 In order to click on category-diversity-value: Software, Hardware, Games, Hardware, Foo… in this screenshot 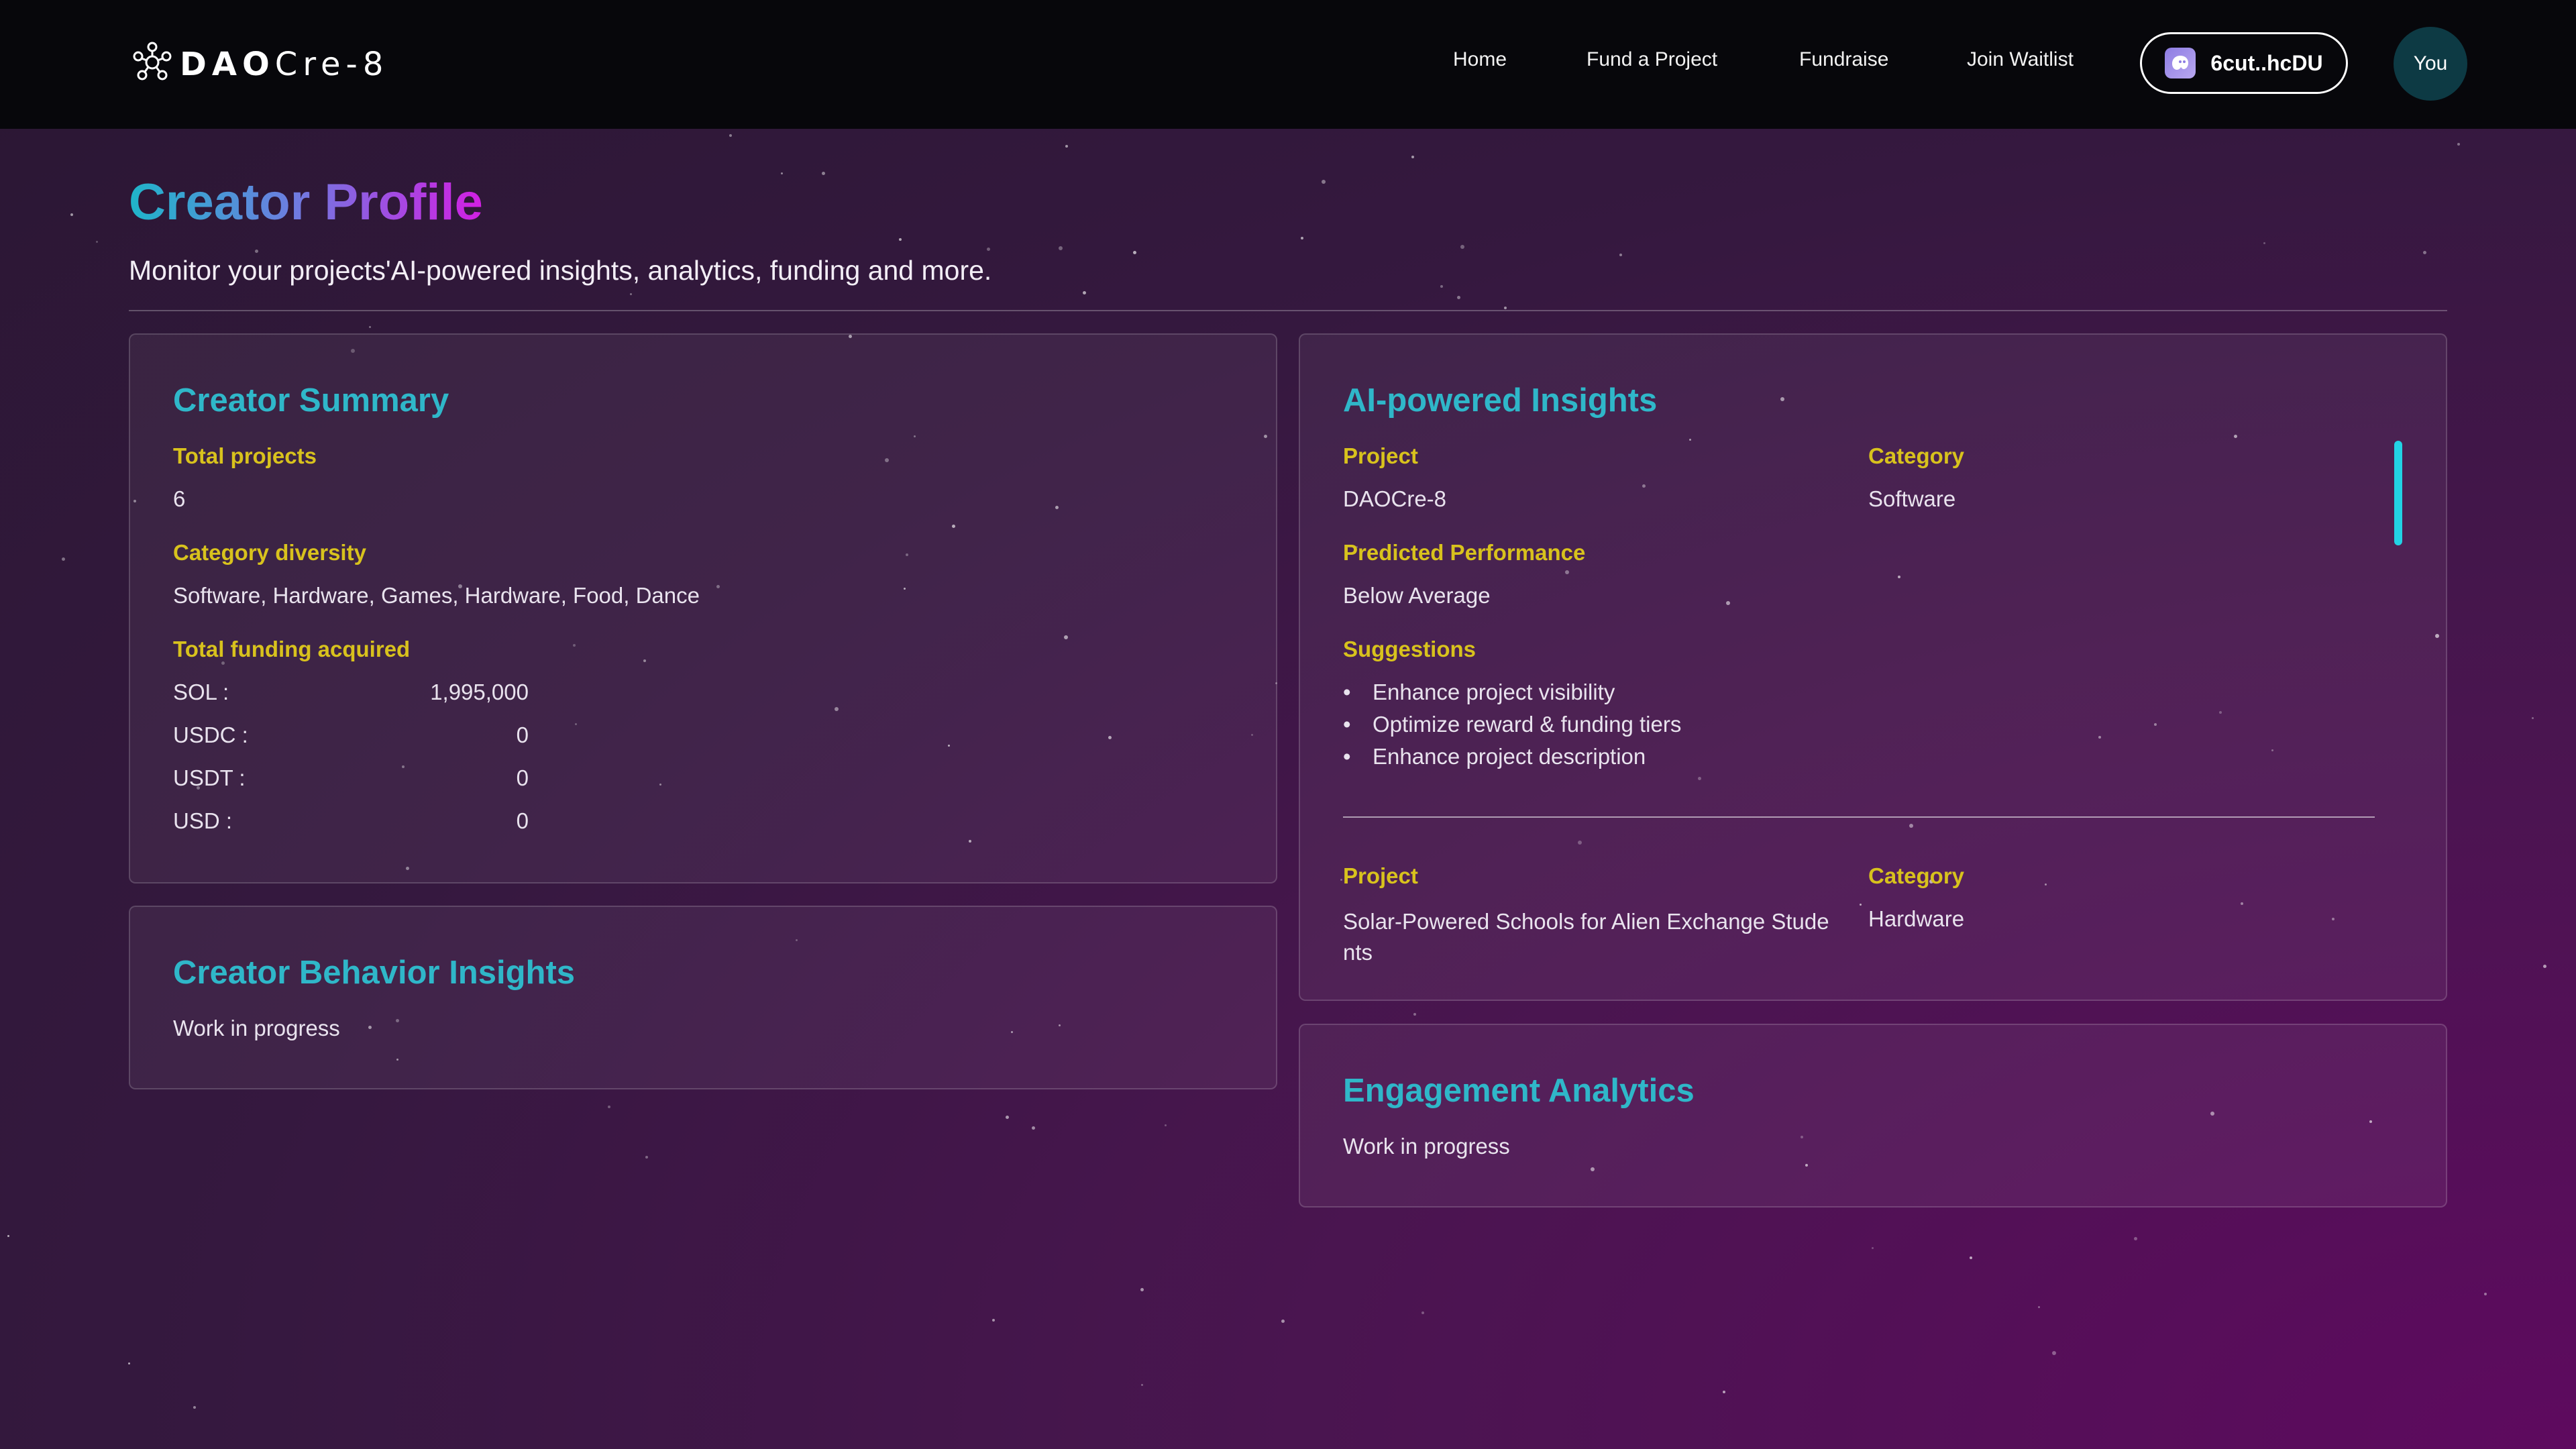, I will do `click(436, 595)`.